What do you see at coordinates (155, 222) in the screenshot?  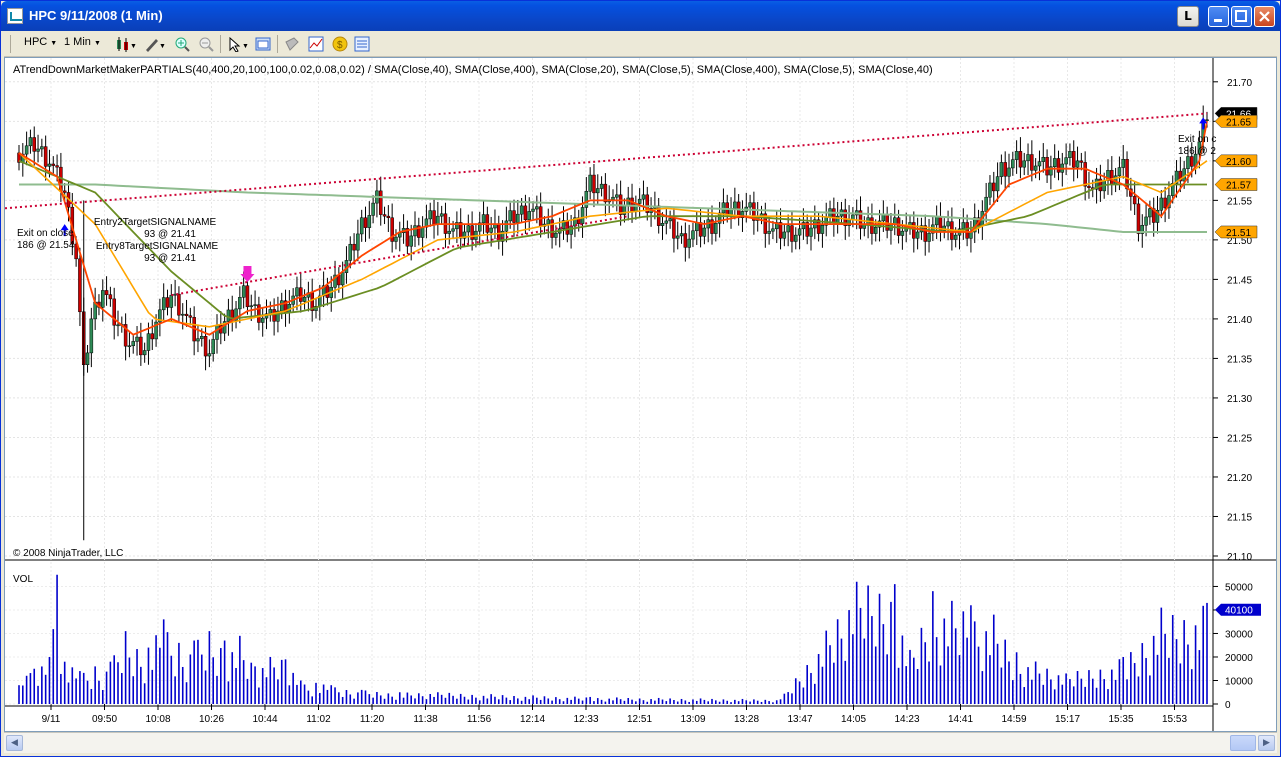 I see `entry2-annotation: Entry2TargetSIGNALNAME` at bounding box center [155, 222].